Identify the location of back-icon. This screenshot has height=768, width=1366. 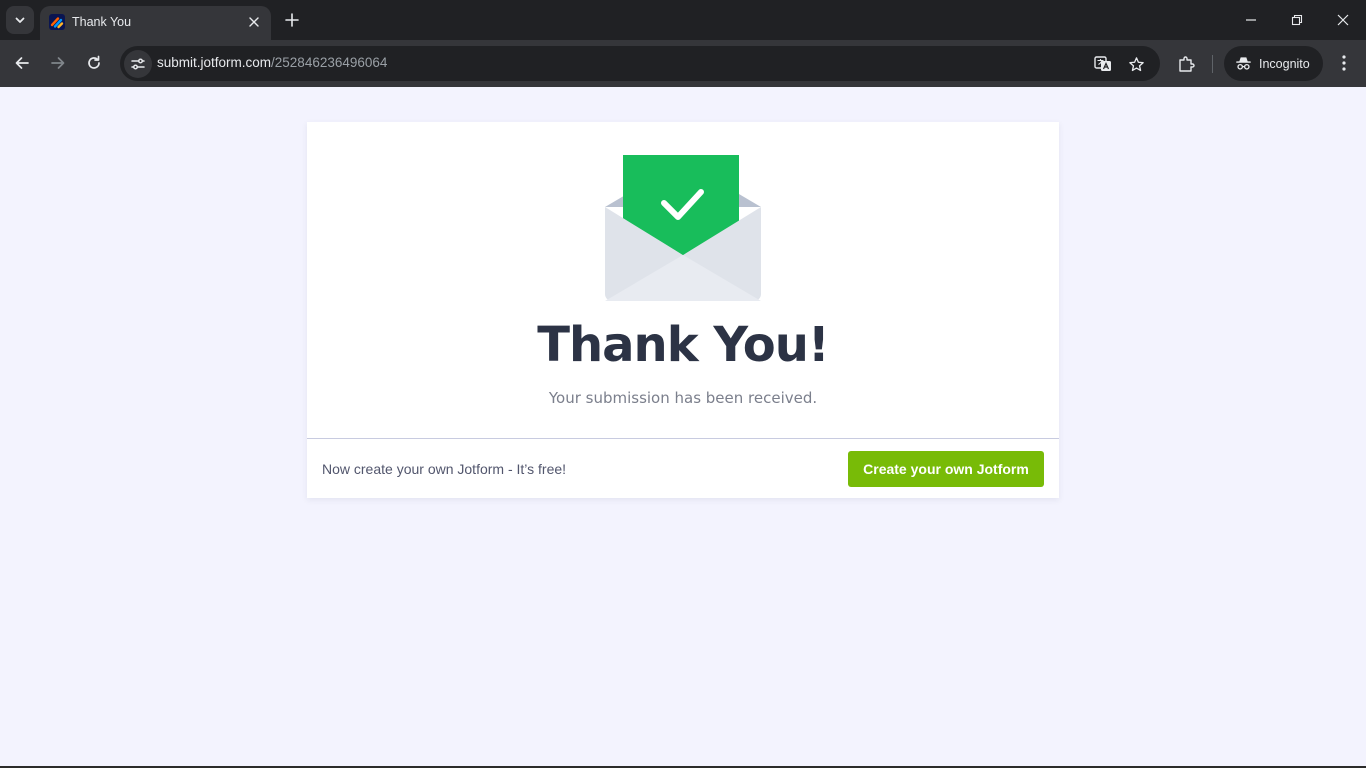
(22, 63).